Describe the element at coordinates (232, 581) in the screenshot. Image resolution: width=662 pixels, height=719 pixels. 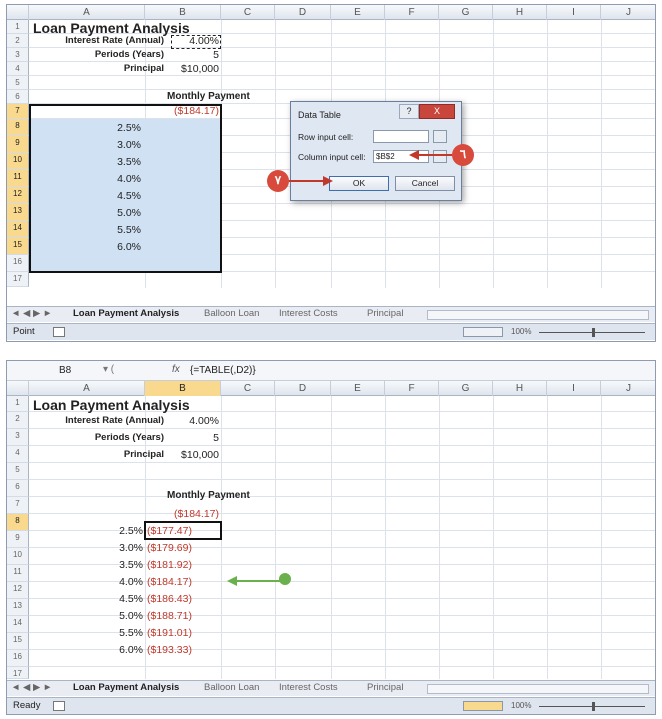
I see `green-arrow-head` at that location.